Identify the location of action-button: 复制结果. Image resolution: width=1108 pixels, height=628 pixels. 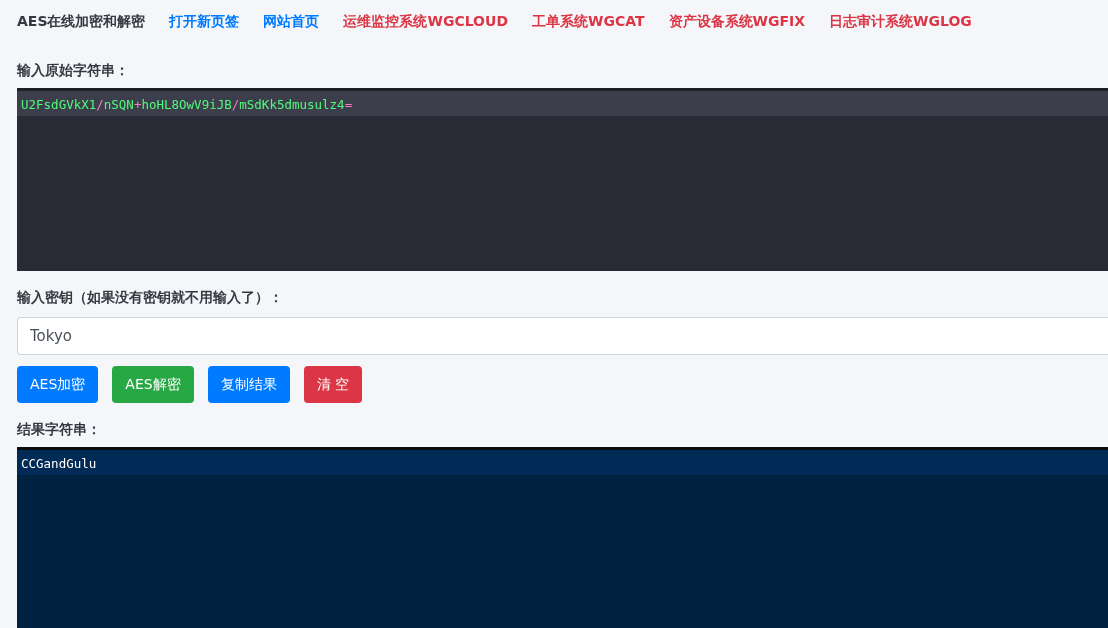
(248, 384).